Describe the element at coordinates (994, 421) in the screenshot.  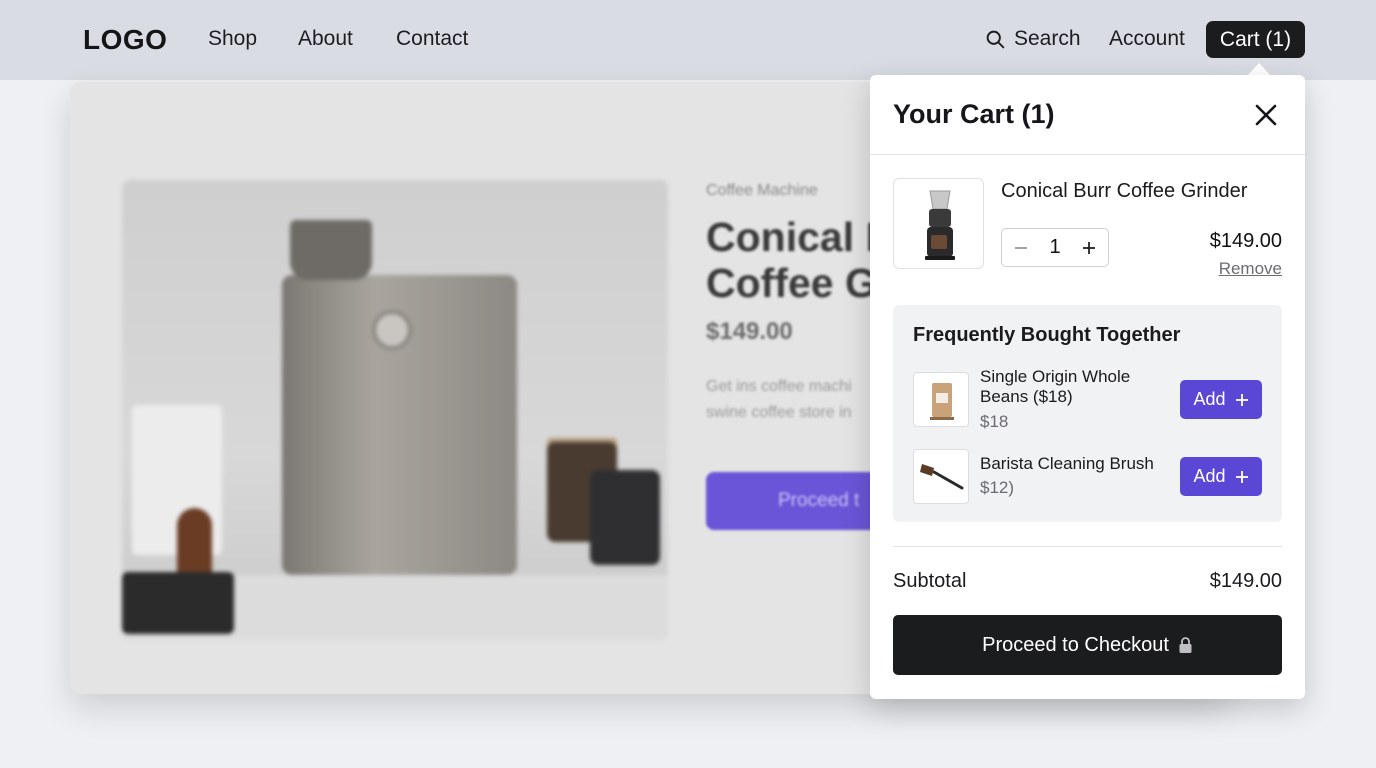
I see `fbt-item-price: $18` at that location.